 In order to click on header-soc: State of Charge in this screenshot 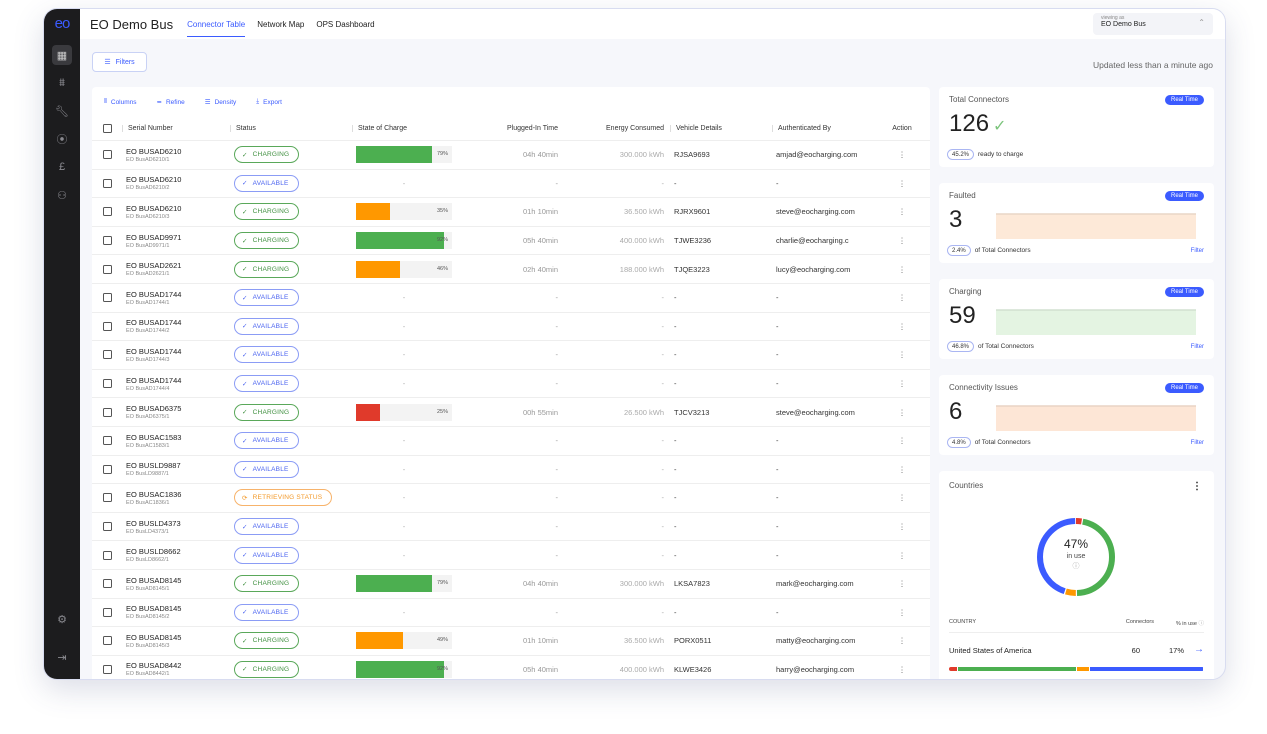, I will do `click(413, 128)`.